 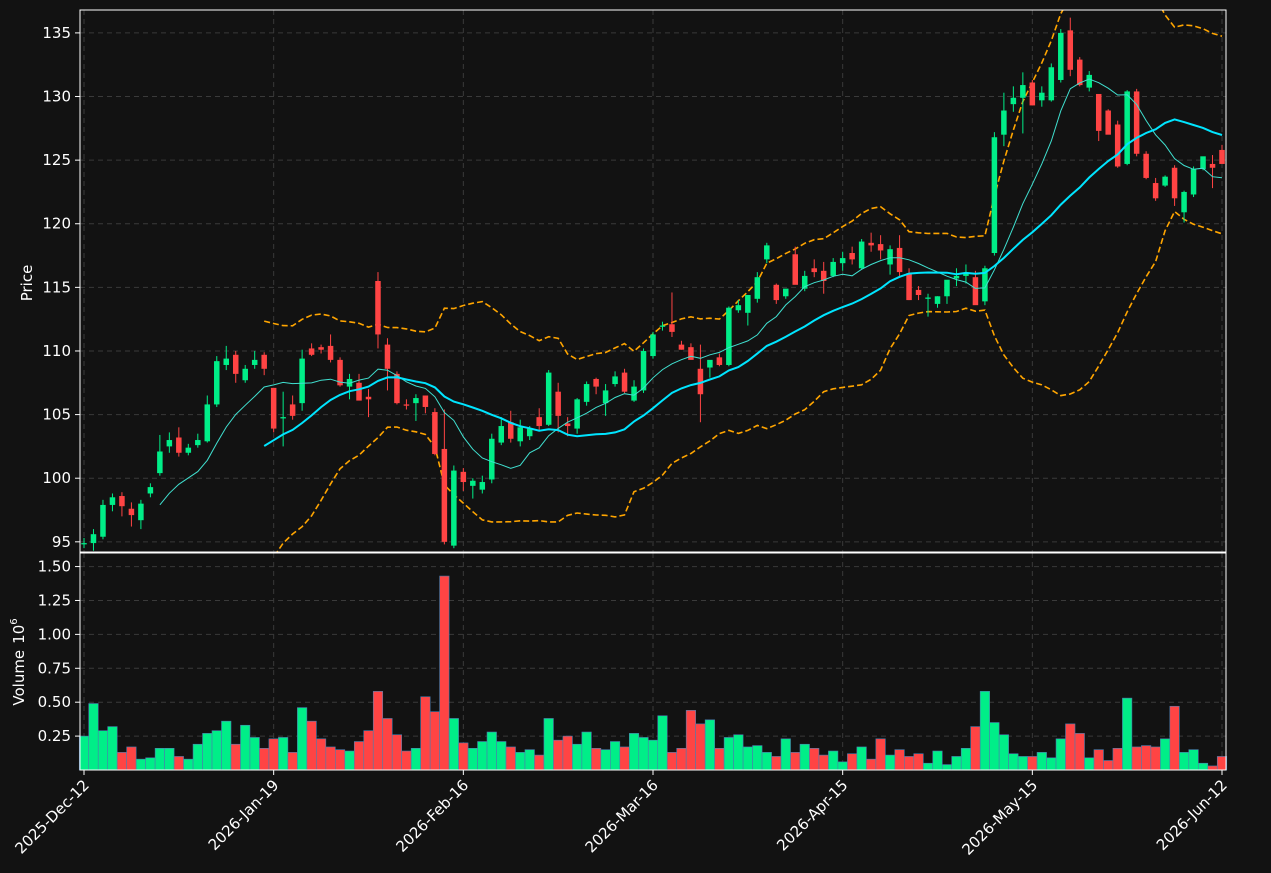 I want to click on volume-axis-title: Volume 106, so click(x=18, y=661).